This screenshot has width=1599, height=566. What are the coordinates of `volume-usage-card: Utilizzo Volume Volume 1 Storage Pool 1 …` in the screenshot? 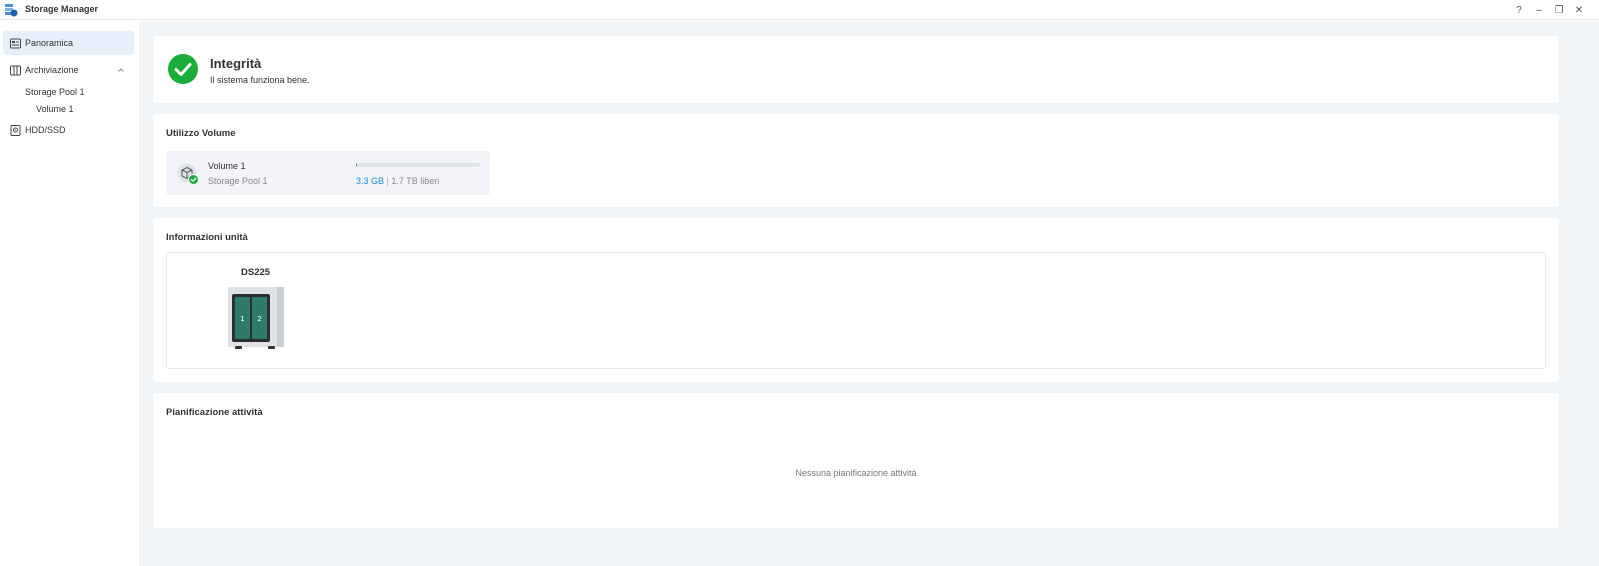 It's located at (856, 160).